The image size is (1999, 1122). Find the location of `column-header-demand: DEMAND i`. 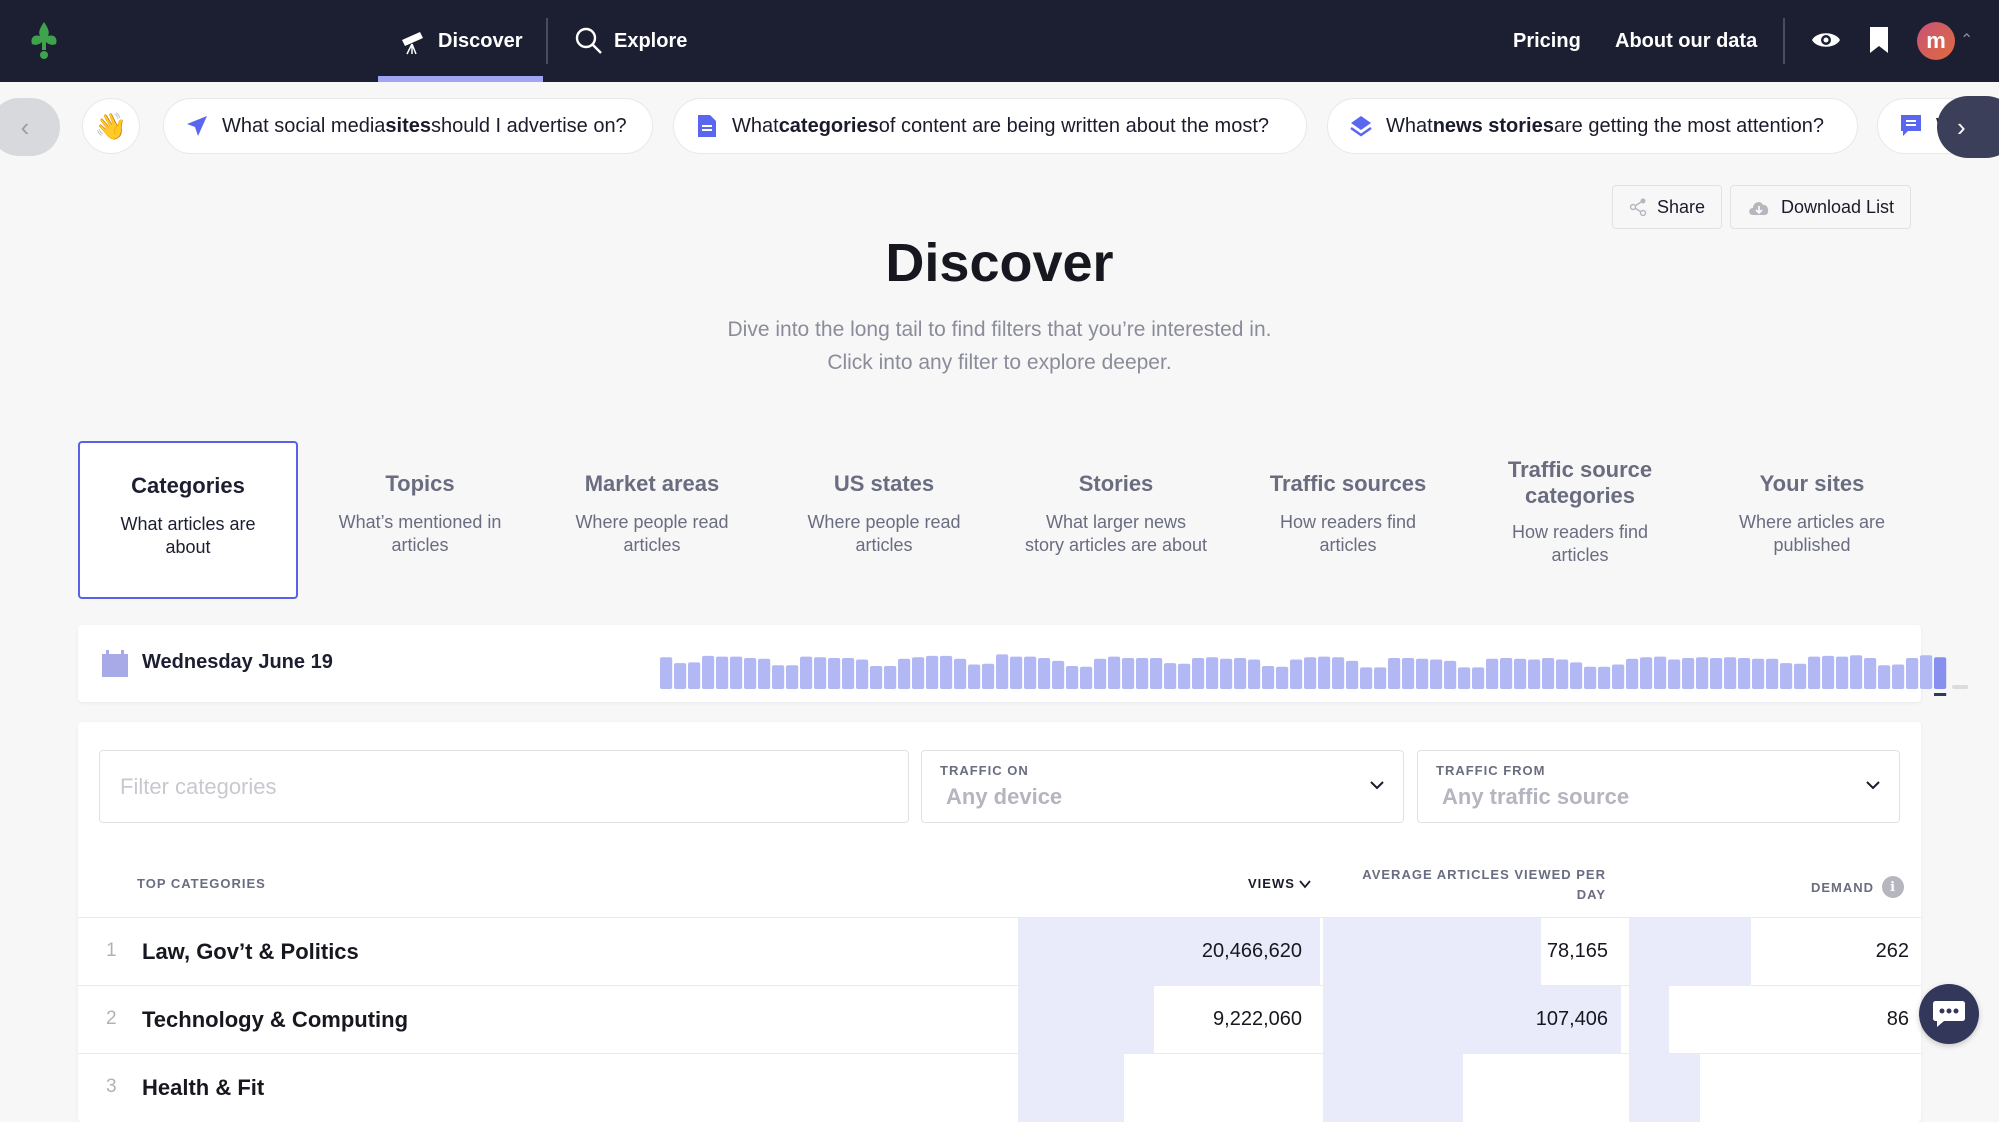

column-header-demand: DEMAND i is located at coordinates (1858, 887).